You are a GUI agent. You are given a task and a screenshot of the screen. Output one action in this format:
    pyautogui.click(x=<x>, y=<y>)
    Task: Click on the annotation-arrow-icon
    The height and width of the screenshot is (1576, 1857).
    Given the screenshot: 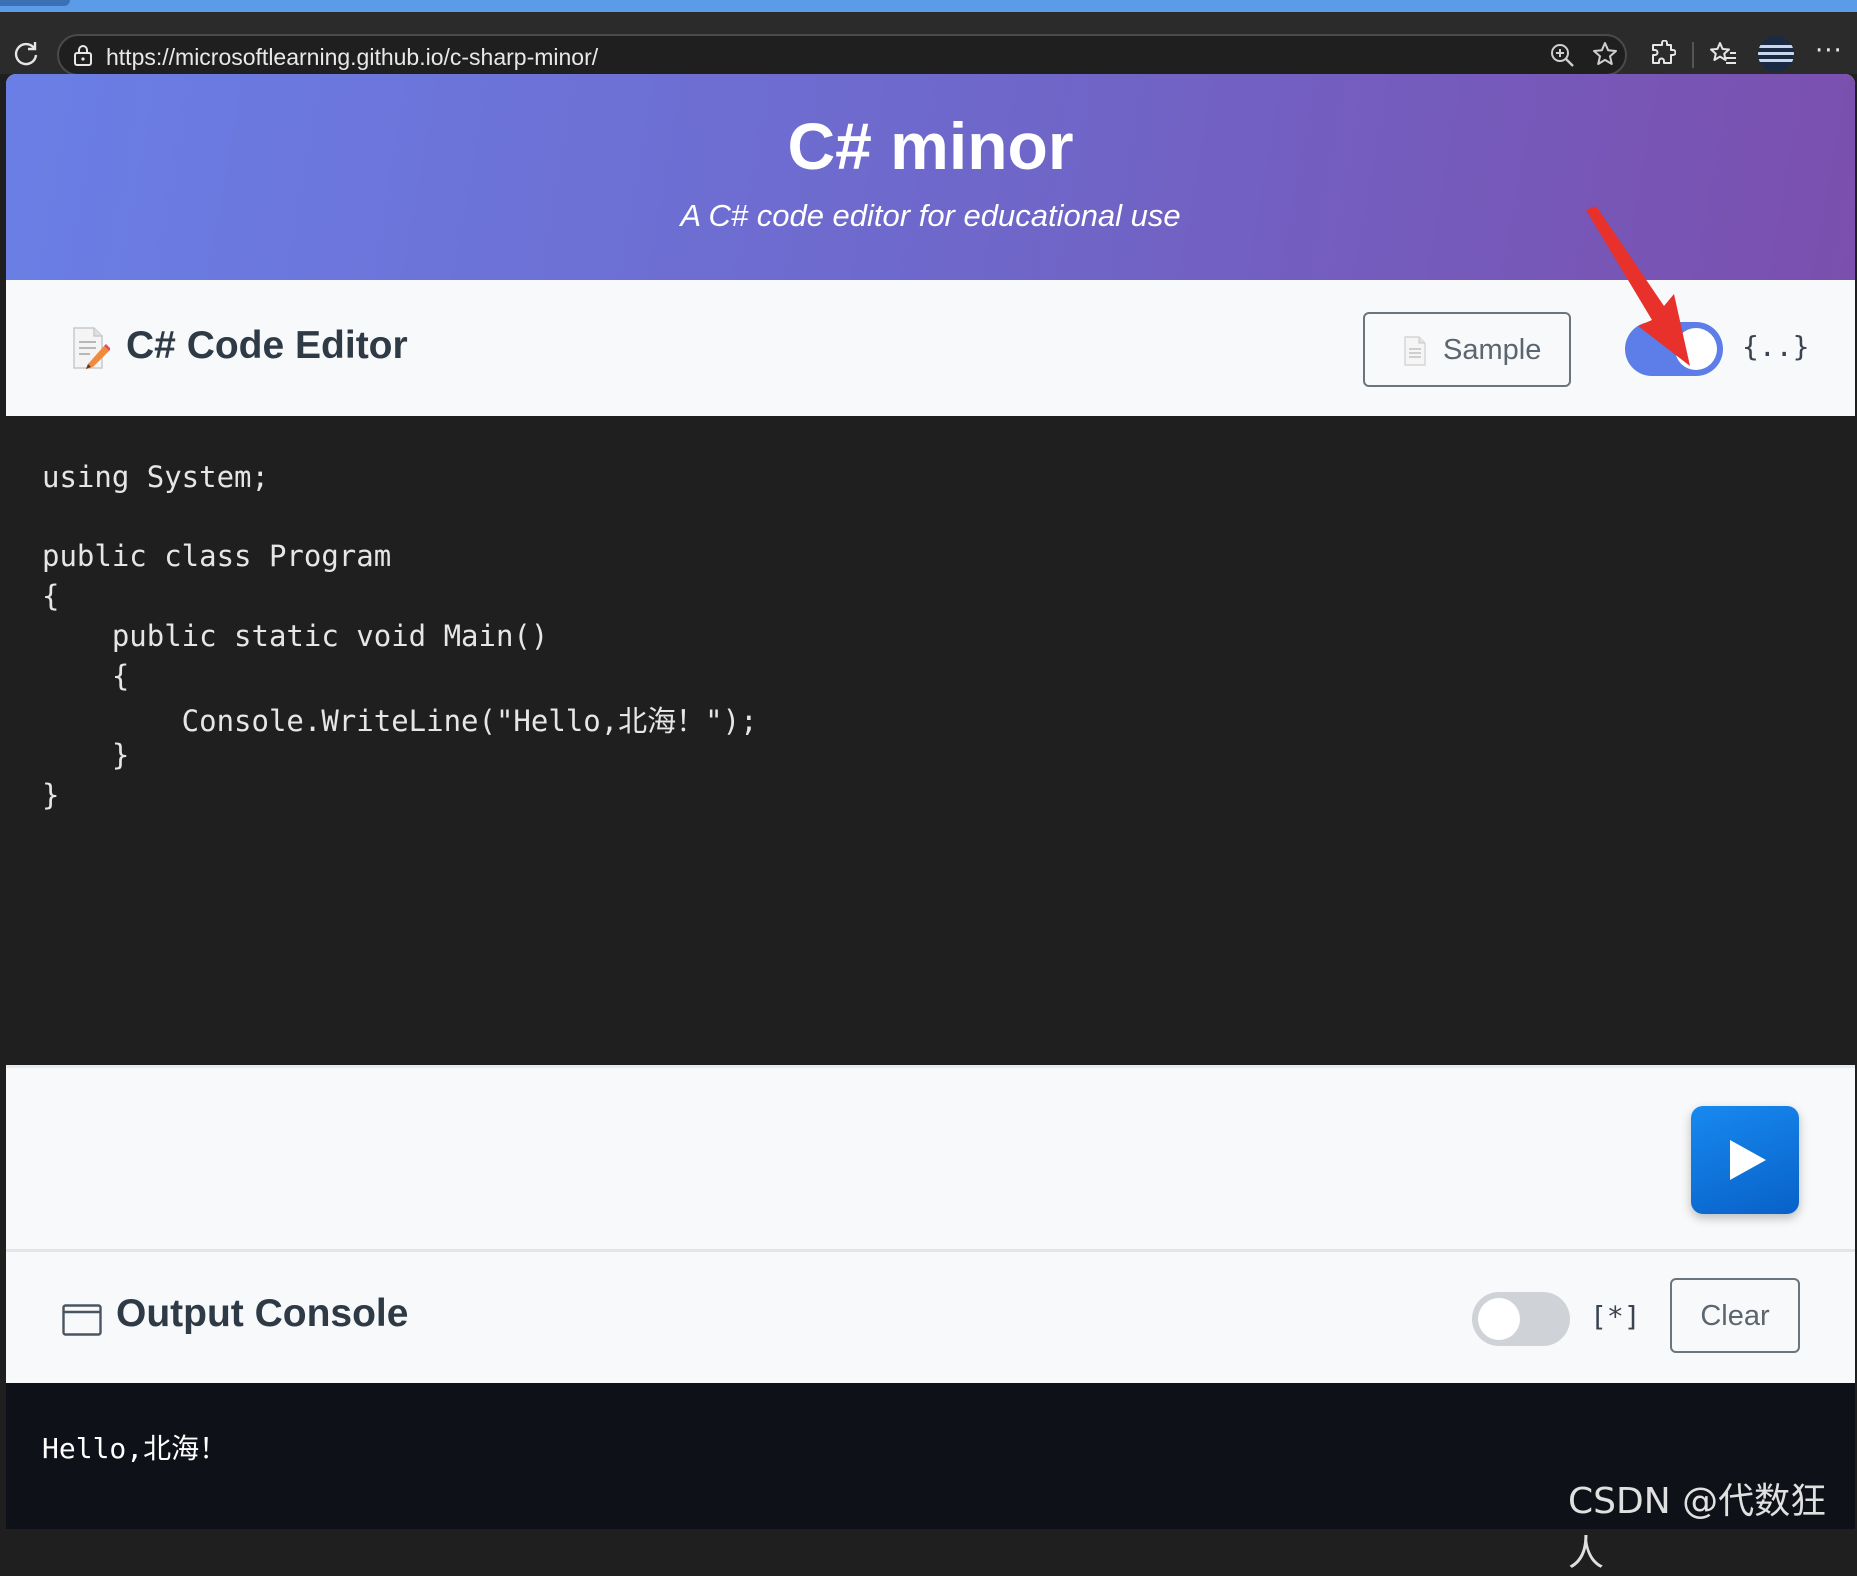 What is the action you would take?
    pyautogui.click(x=1638, y=286)
    